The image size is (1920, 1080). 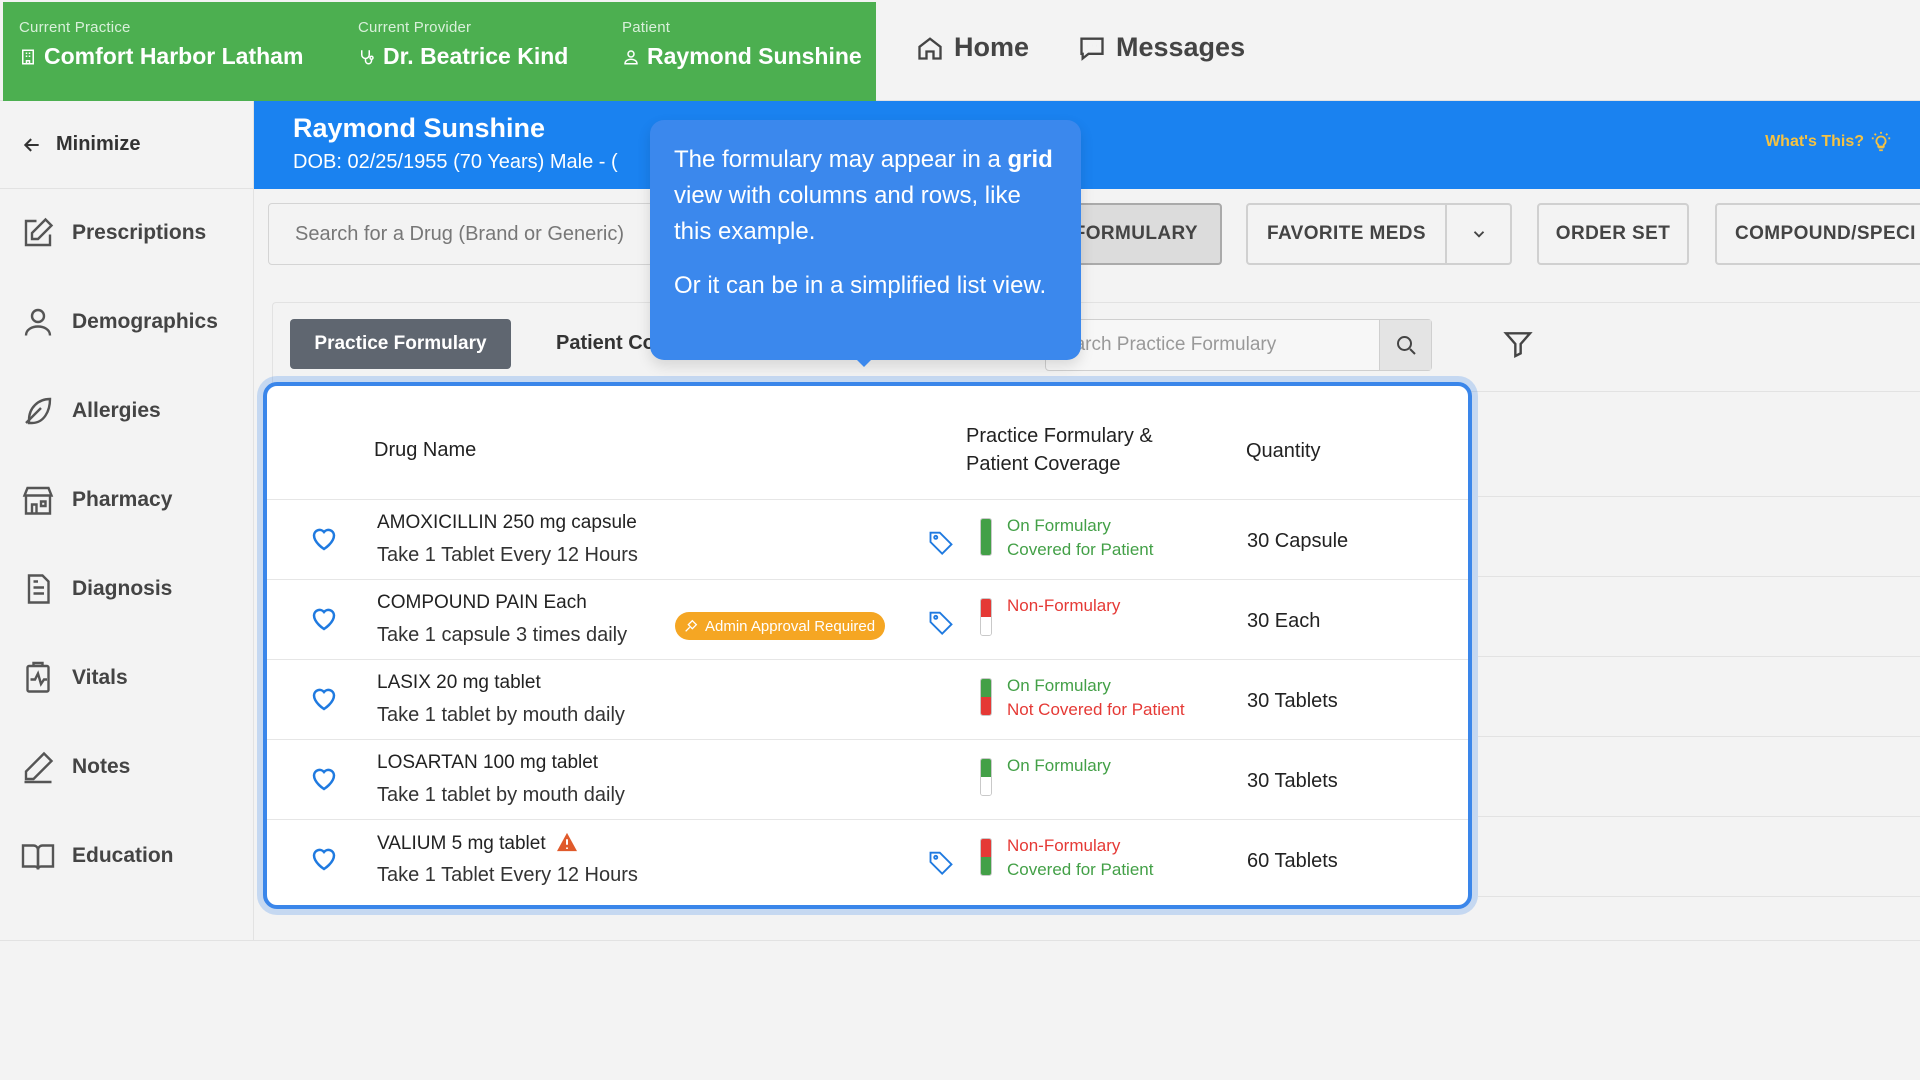 What do you see at coordinates (1092, 49) in the screenshot?
I see `chat-icon` at bounding box center [1092, 49].